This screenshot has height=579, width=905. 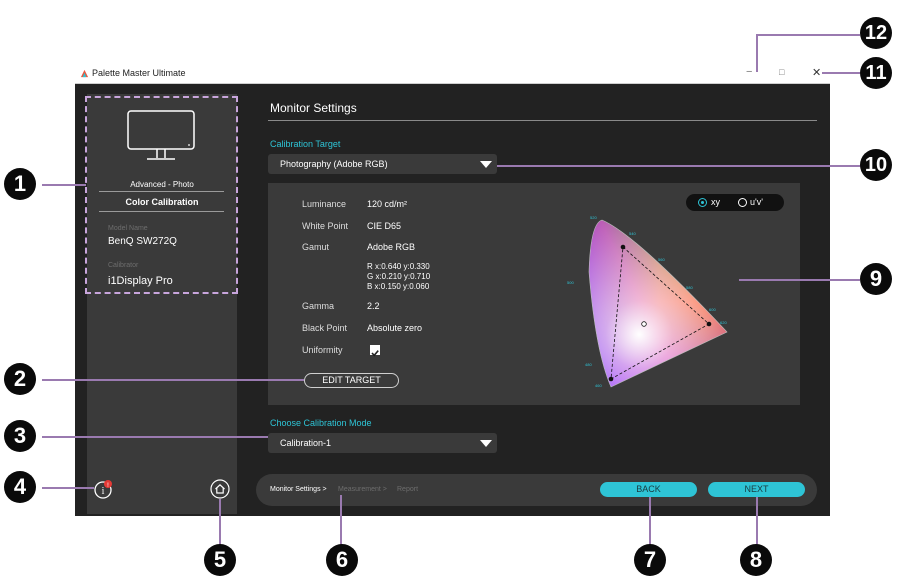 I want to click on minimize-button: −, so click(x=749, y=72).